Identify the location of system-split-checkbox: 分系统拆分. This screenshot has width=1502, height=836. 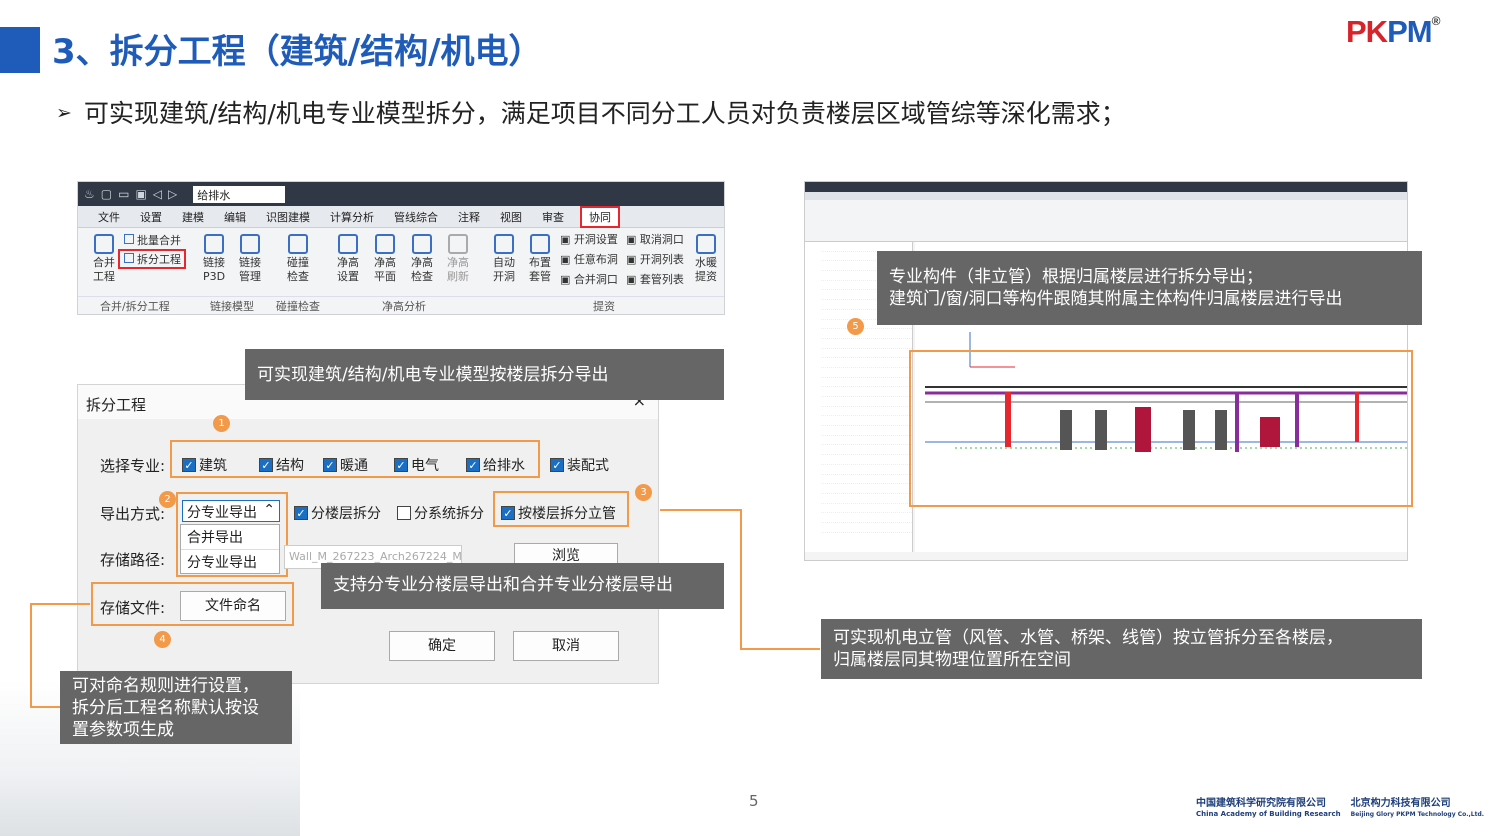
(440, 513).